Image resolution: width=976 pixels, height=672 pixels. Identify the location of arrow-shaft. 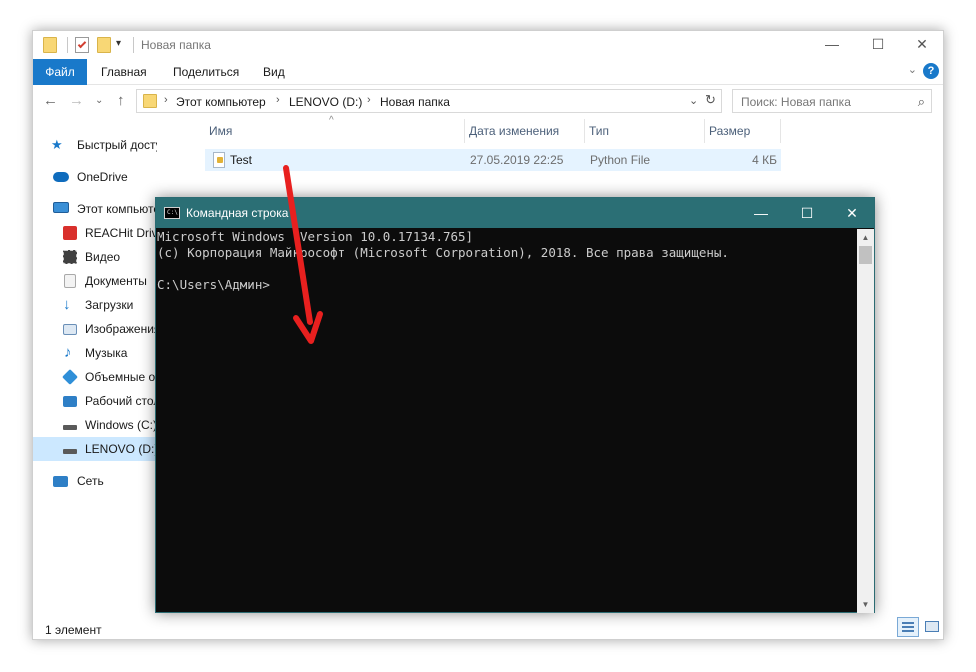
(298, 245).